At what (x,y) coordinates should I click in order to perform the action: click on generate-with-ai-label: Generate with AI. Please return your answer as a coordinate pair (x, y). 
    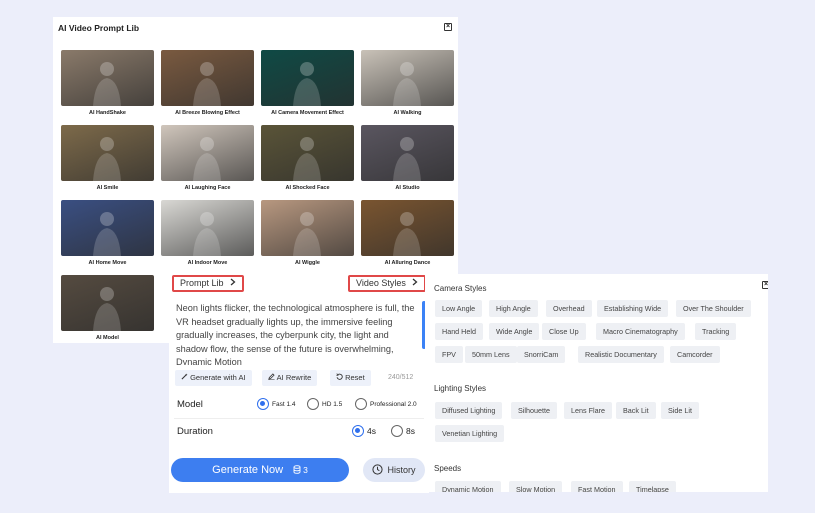
    Looking at the image, I should click on (218, 377).